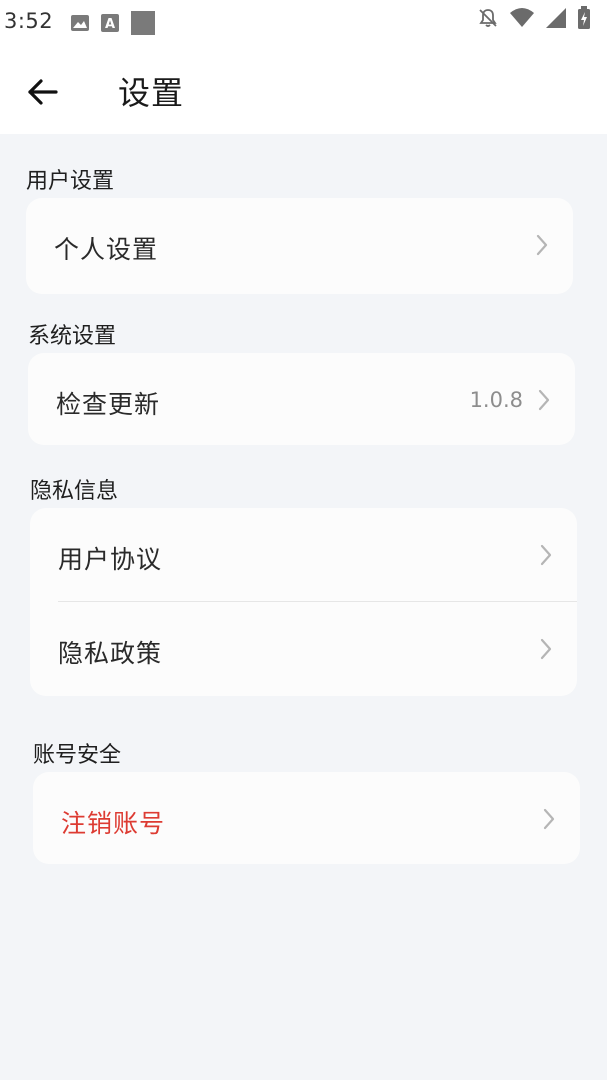  I want to click on bell-off-icon, so click(488, 18).